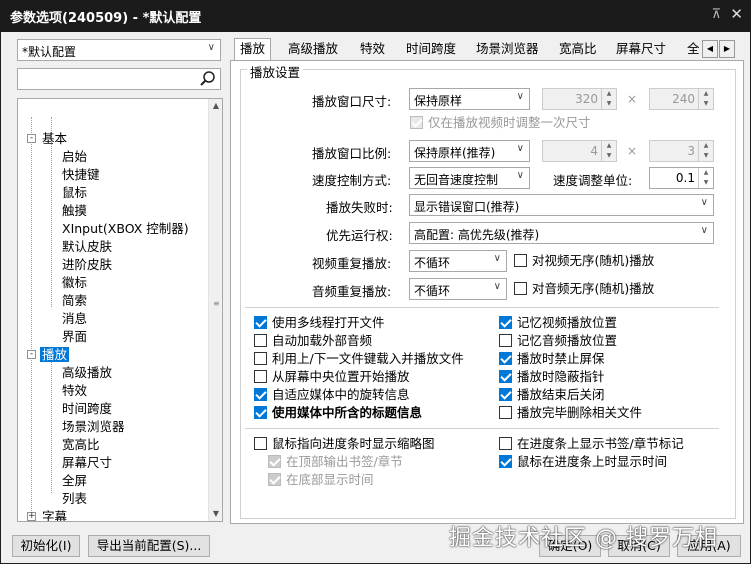  What do you see at coordinates (736, 14) in the screenshot?
I see `close-icon: ✕` at bounding box center [736, 14].